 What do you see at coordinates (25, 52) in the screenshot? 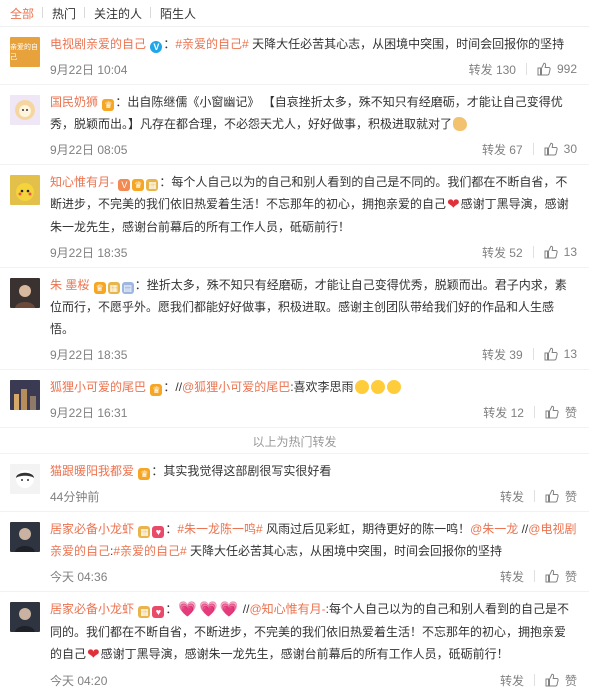
I see `avatar: 亲爱的自己` at bounding box center [25, 52].